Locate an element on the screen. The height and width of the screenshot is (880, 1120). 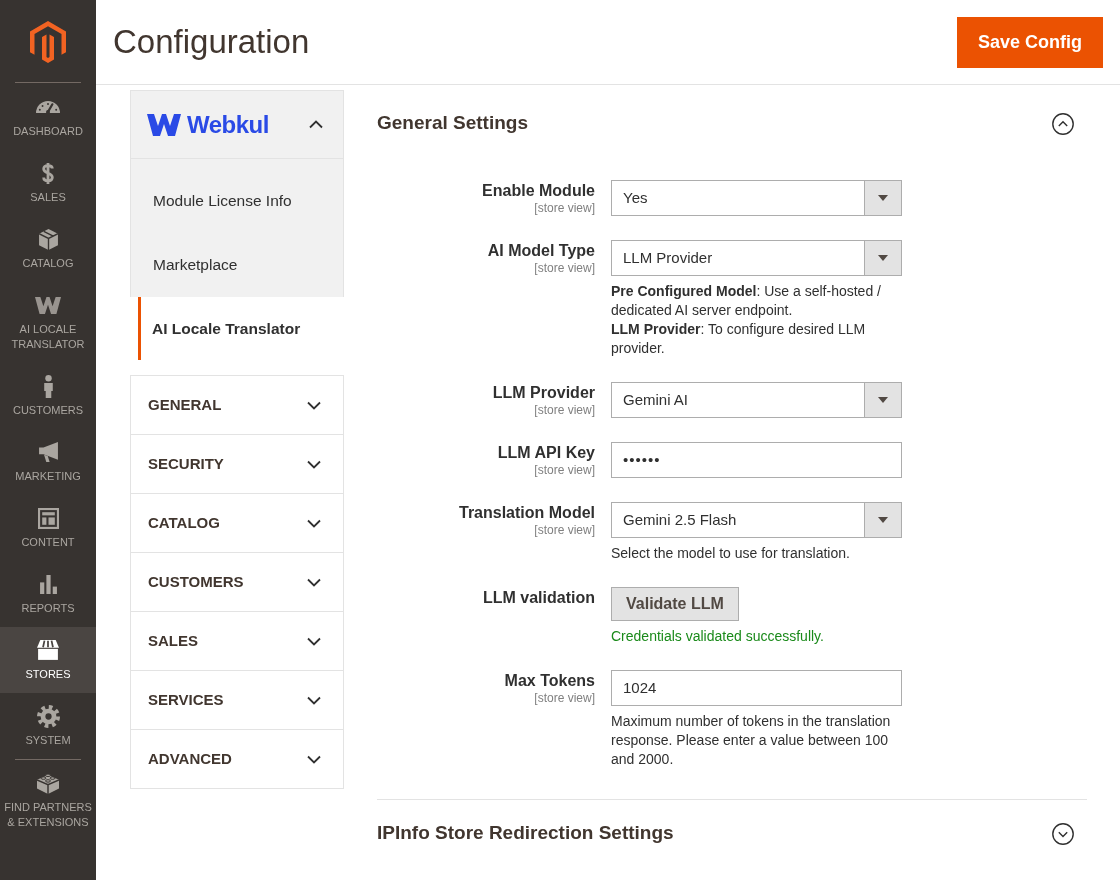
field-note: Select the model to use for translation. is located at coordinates (731, 553).